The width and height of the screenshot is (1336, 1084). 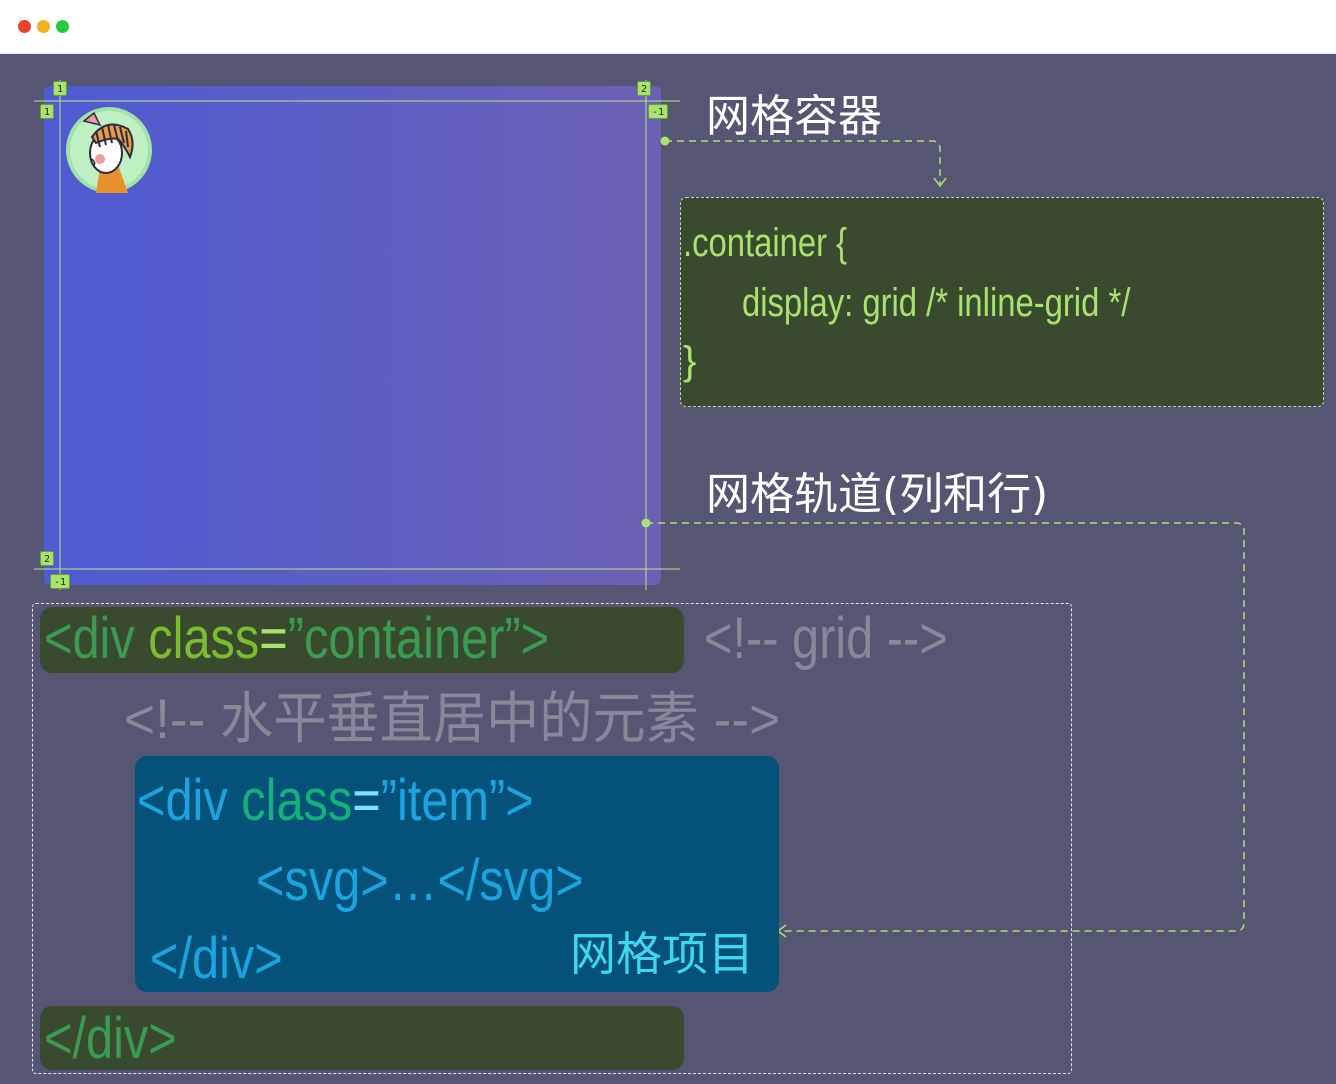 I want to click on grid-item-label: 网格项目, so click(x=662, y=954).